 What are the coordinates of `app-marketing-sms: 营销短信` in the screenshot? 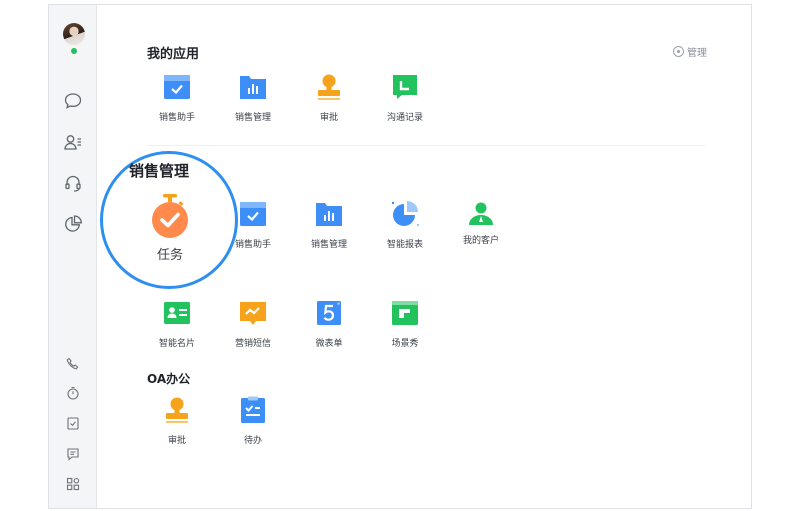 It's located at (253, 323).